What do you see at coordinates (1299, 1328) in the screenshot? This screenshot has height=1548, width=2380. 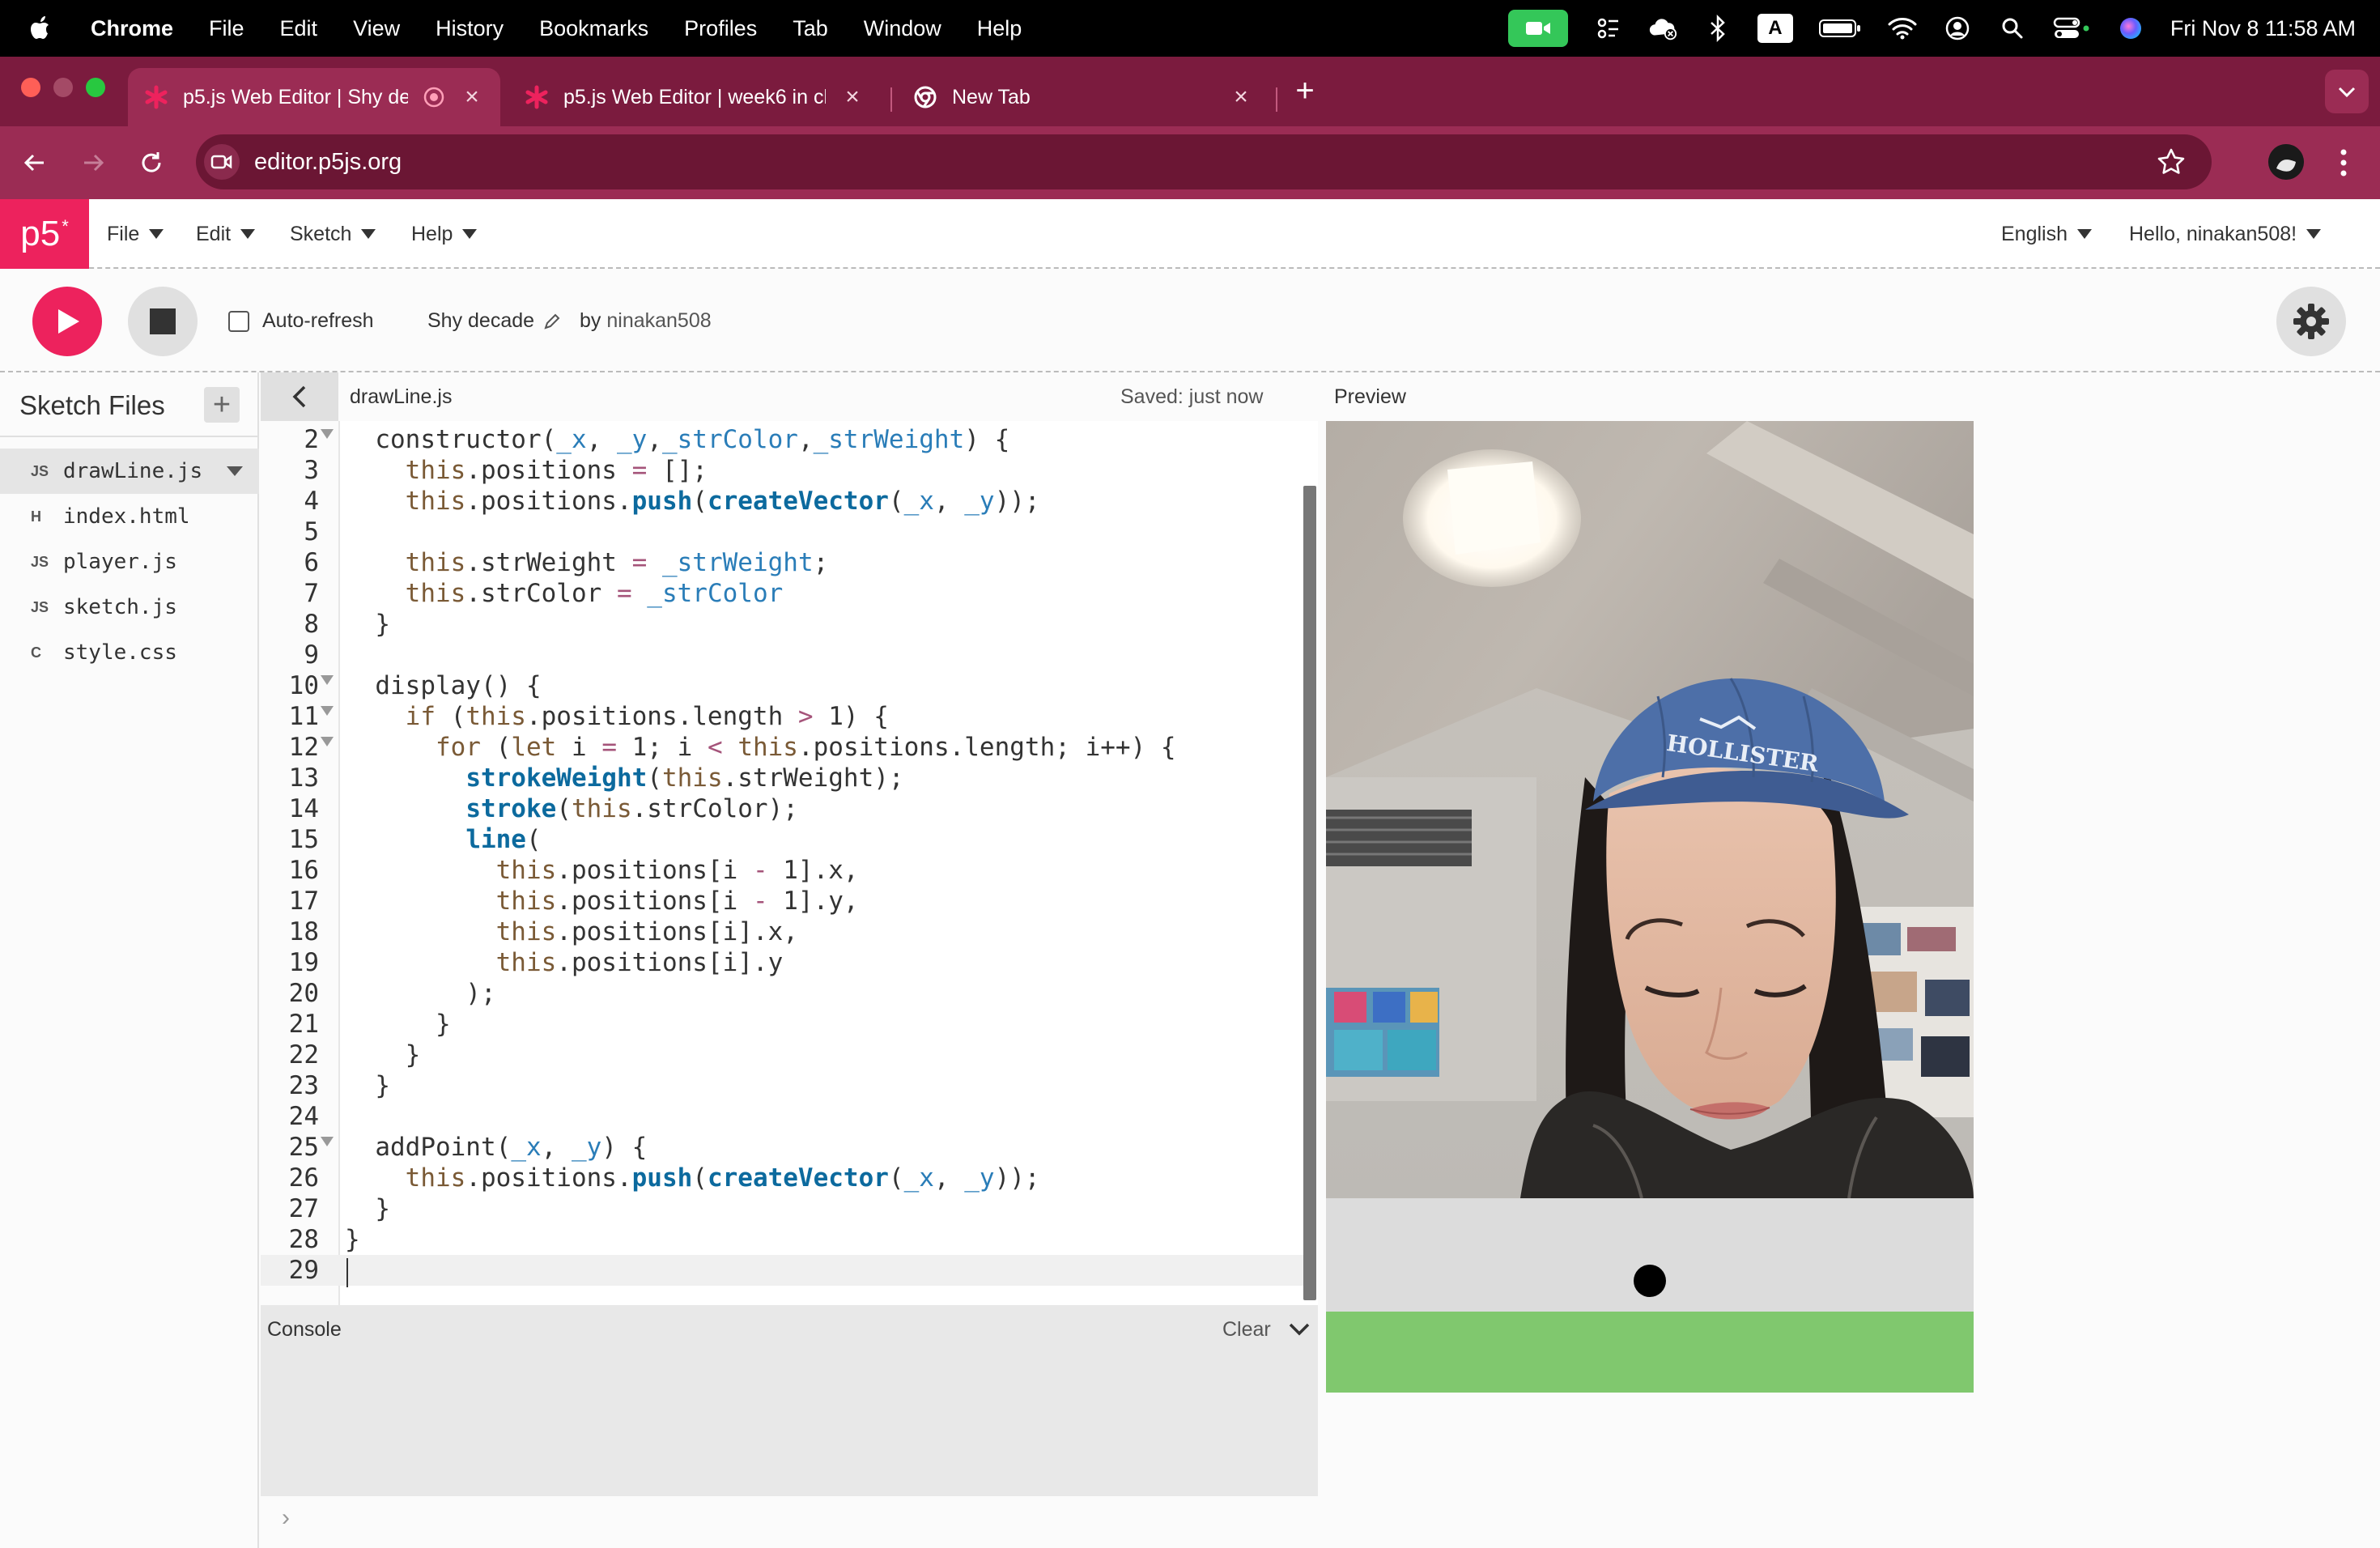 I see `chevron-down-icon` at bounding box center [1299, 1328].